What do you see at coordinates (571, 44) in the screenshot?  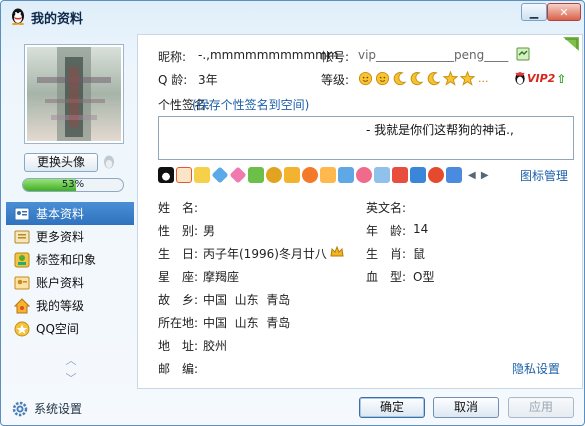 I see `corner-fold-icon` at bounding box center [571, 44].